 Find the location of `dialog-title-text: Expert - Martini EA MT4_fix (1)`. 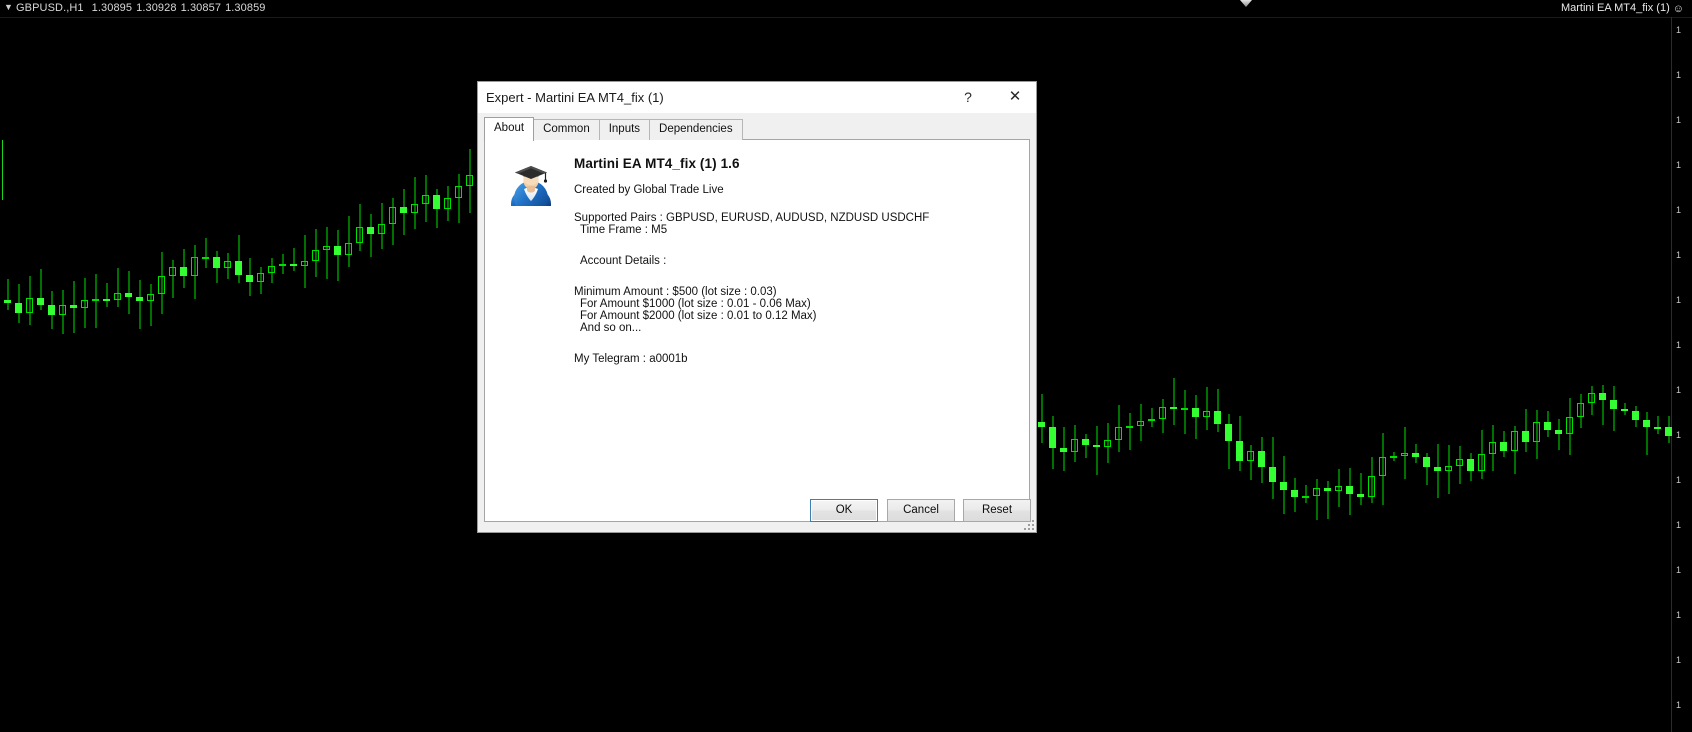

dialog-title-text: Expert - Martini EA MT4_fix (1) is located at coordinates (575, 97).